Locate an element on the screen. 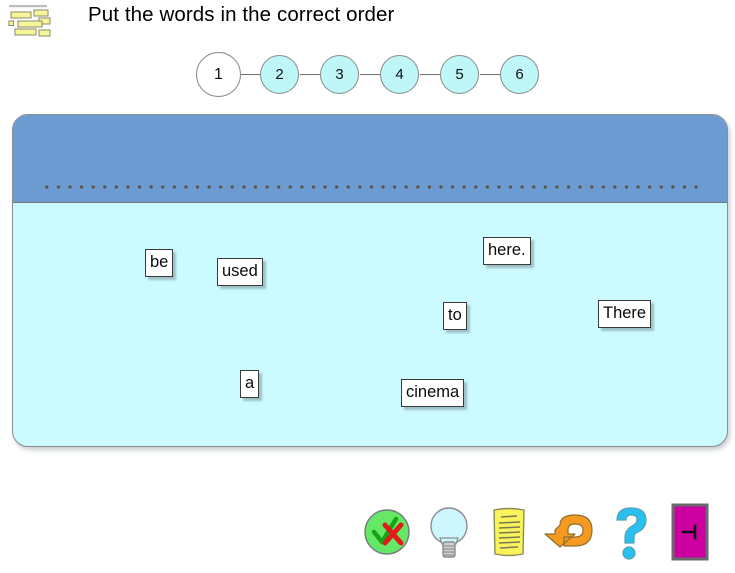 The image size is (735, 573). question-mark-icon is located at coordinates (631, 533).